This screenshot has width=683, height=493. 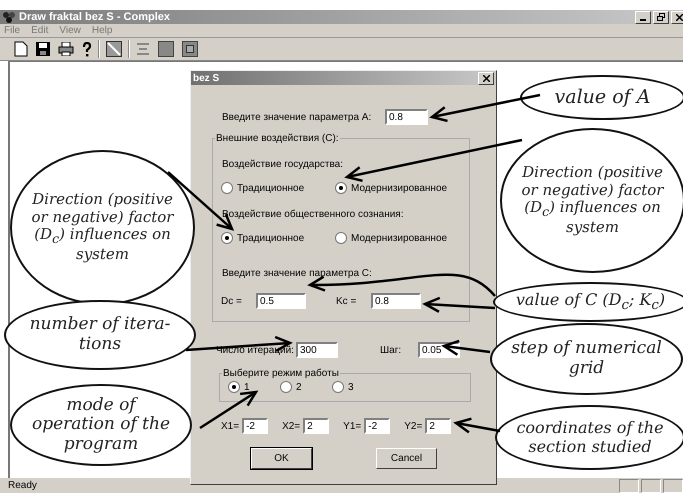 I want to click on radio-button: 3, so click(x=343, y=387).